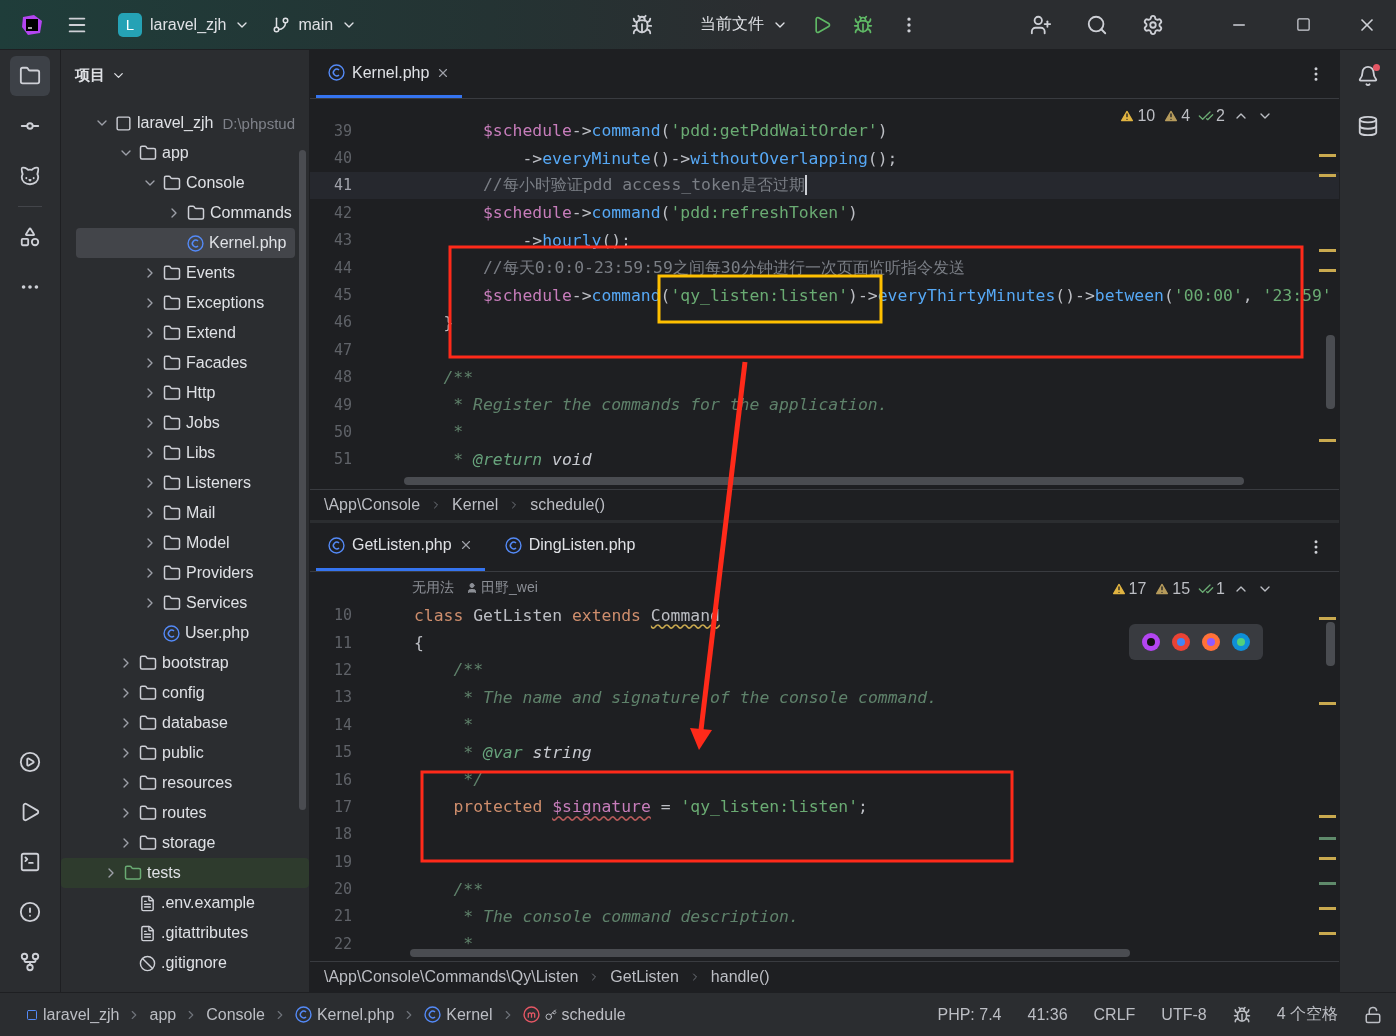 This screenshot has height=1036, width=1396. What do you see at coordinates (185, 303) in the screenshot?
I see `tree-item: Exceptions` at bounding box center [185, 303].